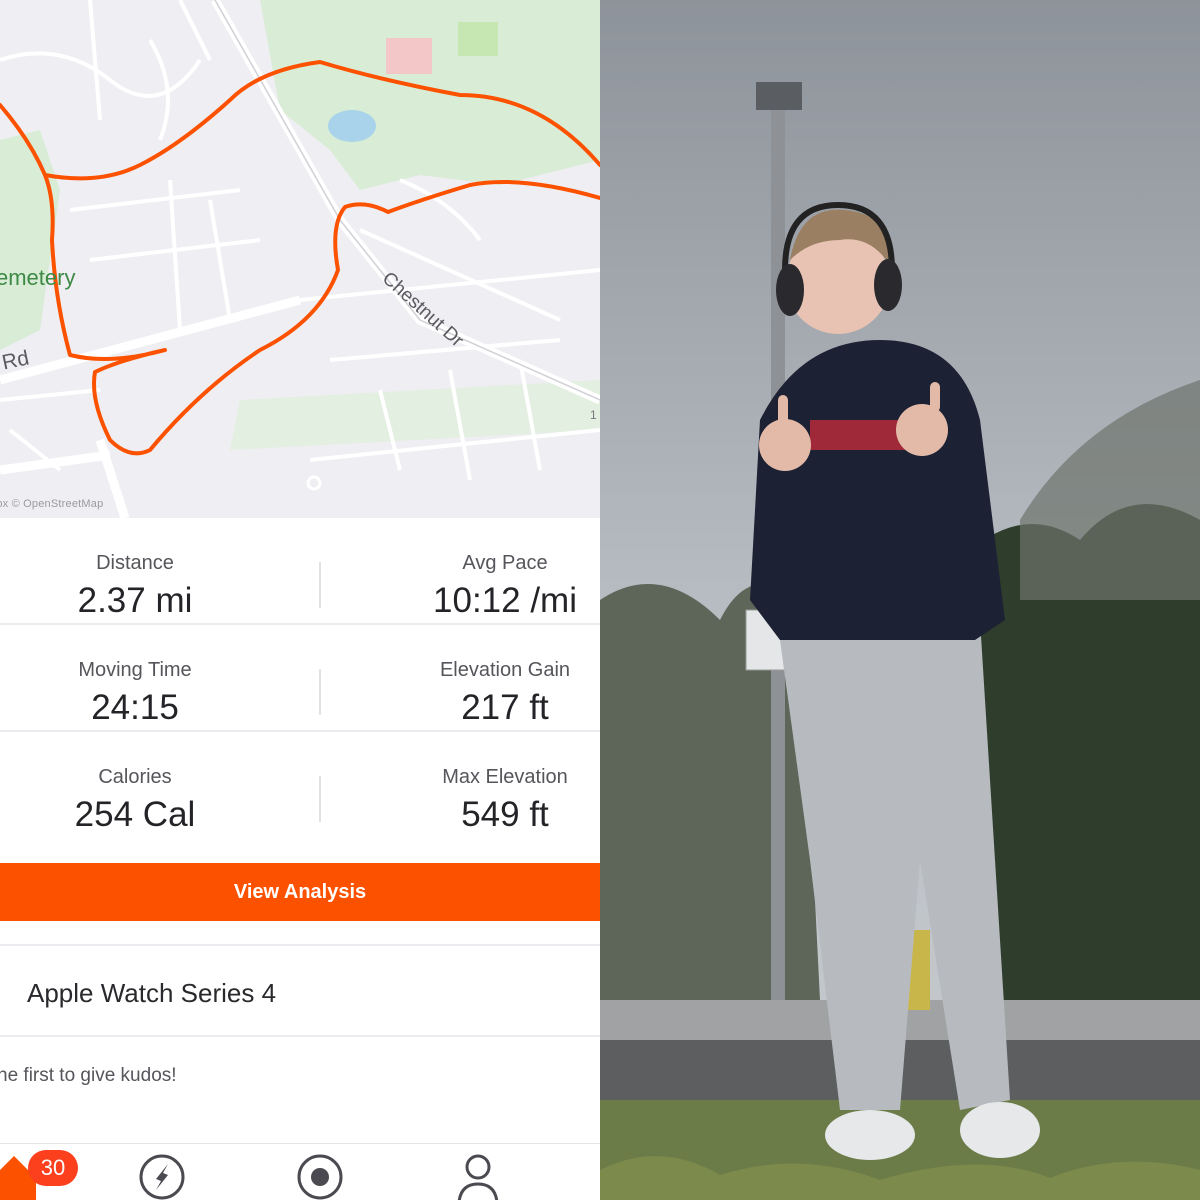 The image size is (1200, 1200). I want to click on map-label-cemetery: emetery, so click(38, 277).